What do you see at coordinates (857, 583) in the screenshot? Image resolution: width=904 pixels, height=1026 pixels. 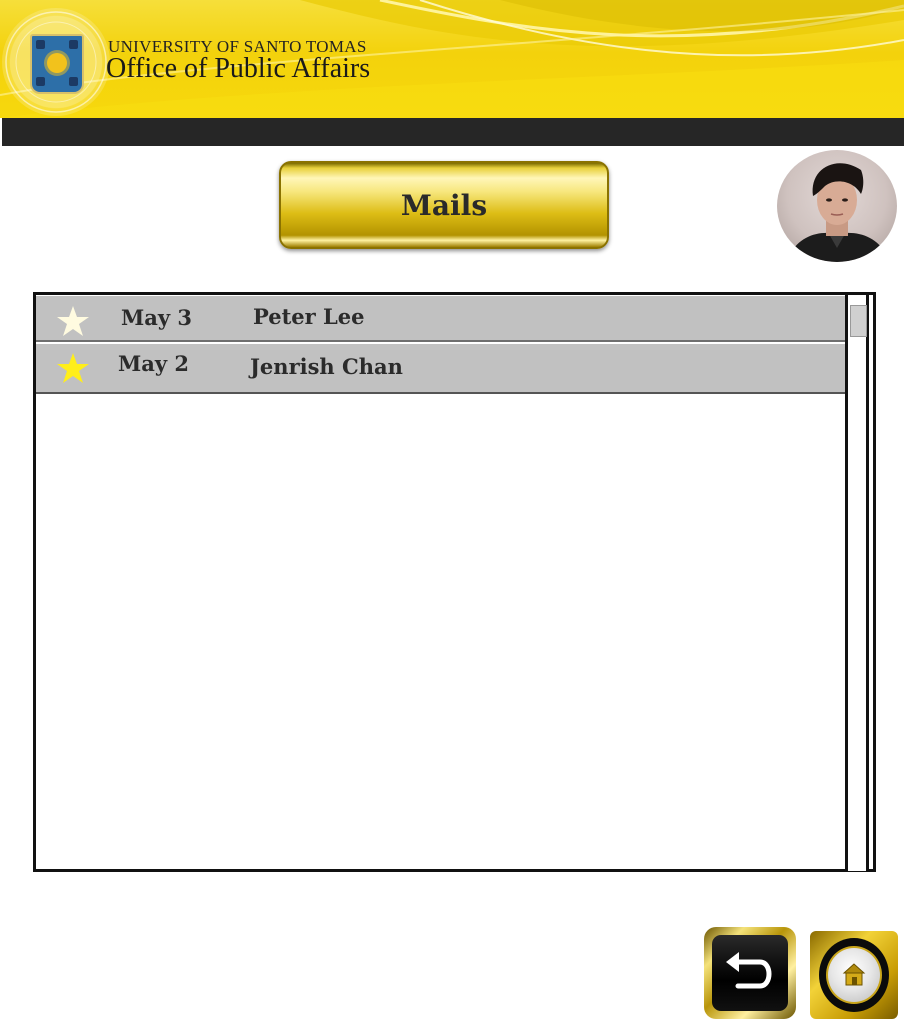 I see `mail-list-scrollbar` at bounding box center [857, 583].